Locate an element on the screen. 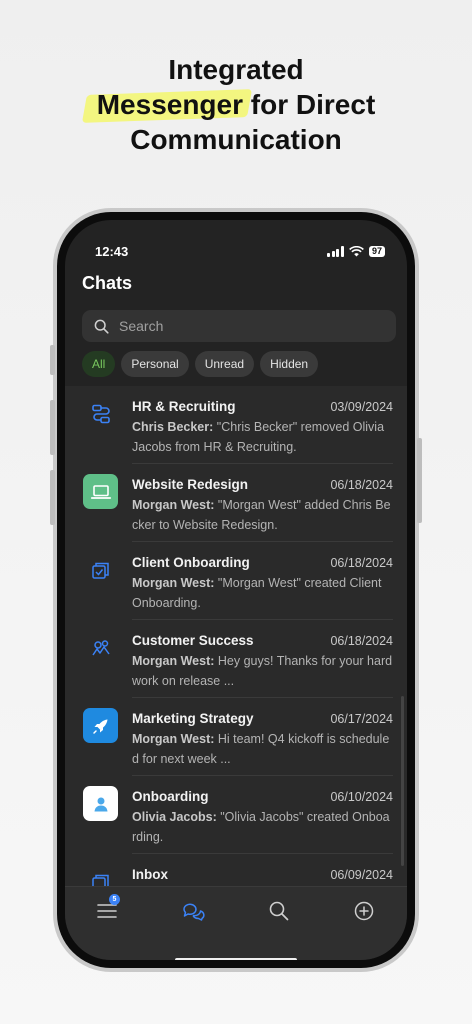 The width and height of the screenshot is (472, 1024). headline-line-2: Messenger for Direct is located at coordinates (236, 104).